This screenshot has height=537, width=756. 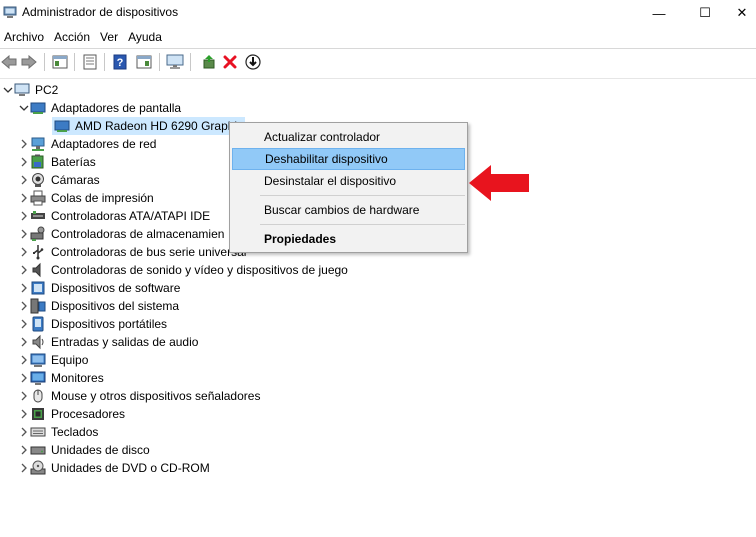 I want to click on tree-item-label: Cámaras, so click(x=75, y=180).